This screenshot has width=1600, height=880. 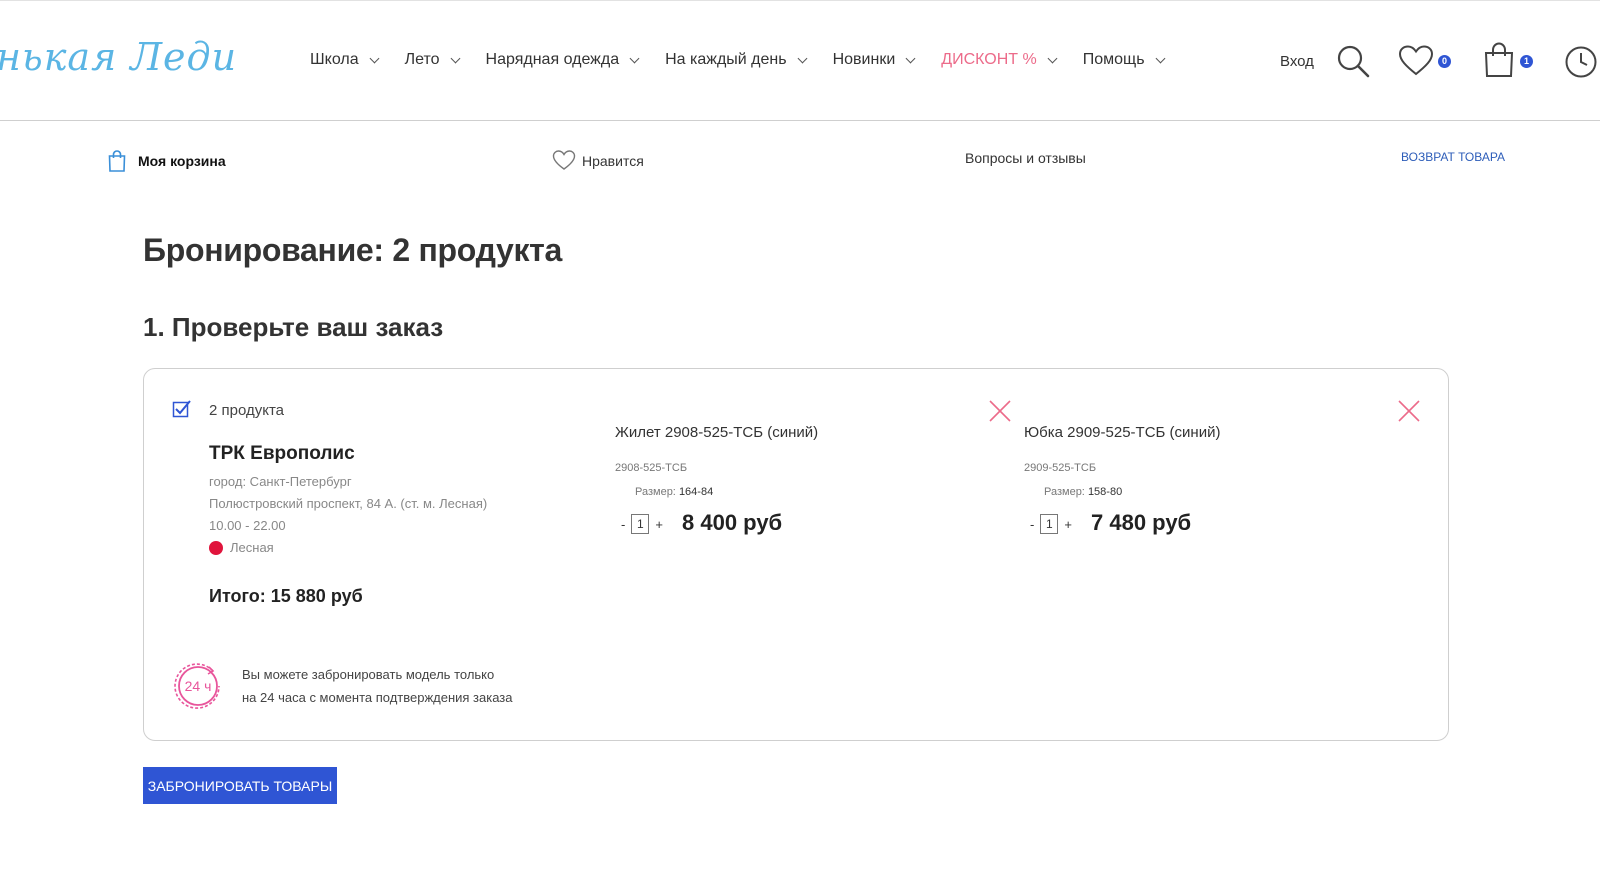 What do you see at coordinates (1060, 468) in the screenshot?
I see `product-sku: 2909-525-ТСБ` at bounding box center [1060, 468].